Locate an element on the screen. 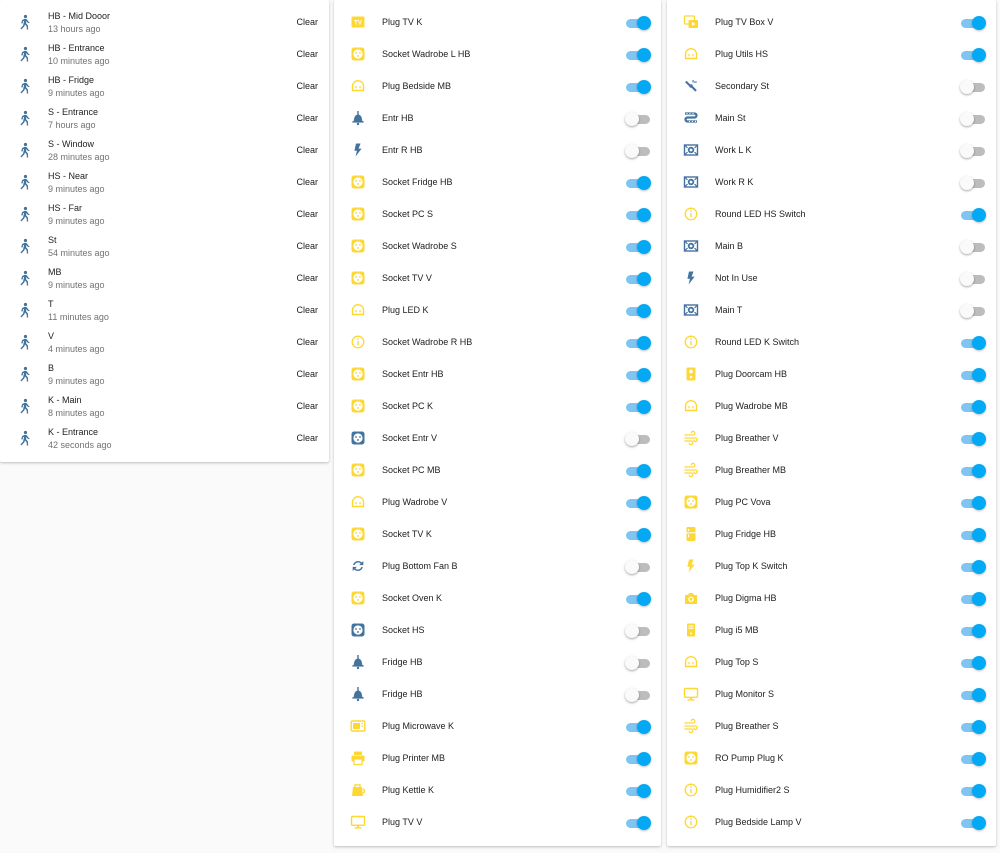 This screenshot has height=853, width=1000. motion-sensor-row: HS - Near 9 minutes ago Clear is located at coordinates (164, 182).